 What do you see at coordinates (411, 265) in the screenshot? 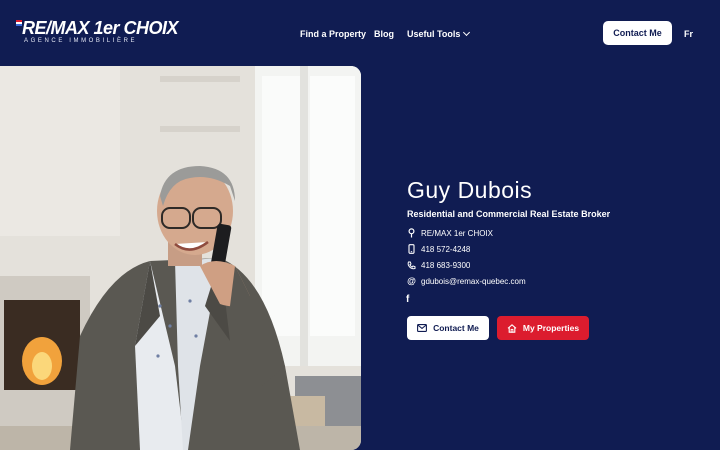
I see `phone-icon` at bounding box center [411, 265].